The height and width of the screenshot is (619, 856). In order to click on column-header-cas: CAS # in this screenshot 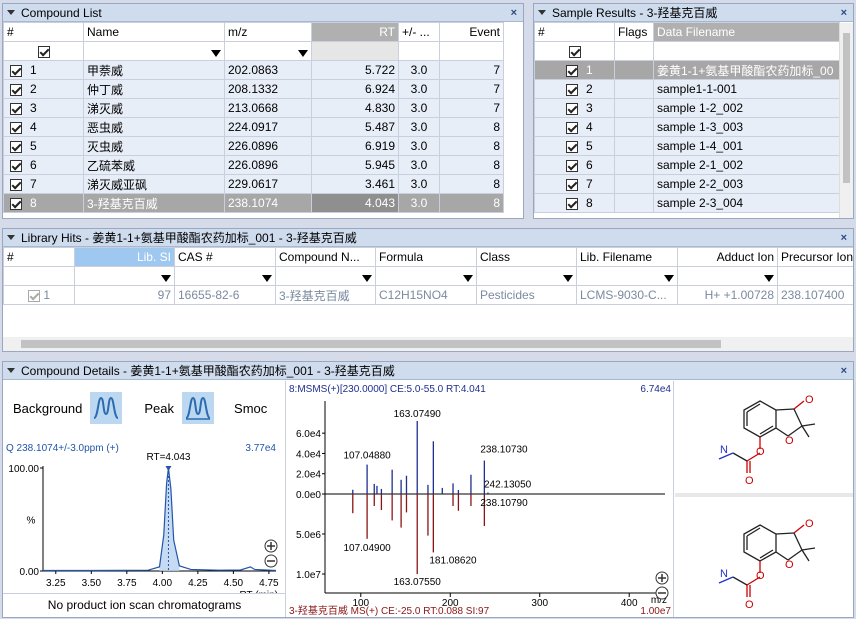, I will do `click(225, 257)`.